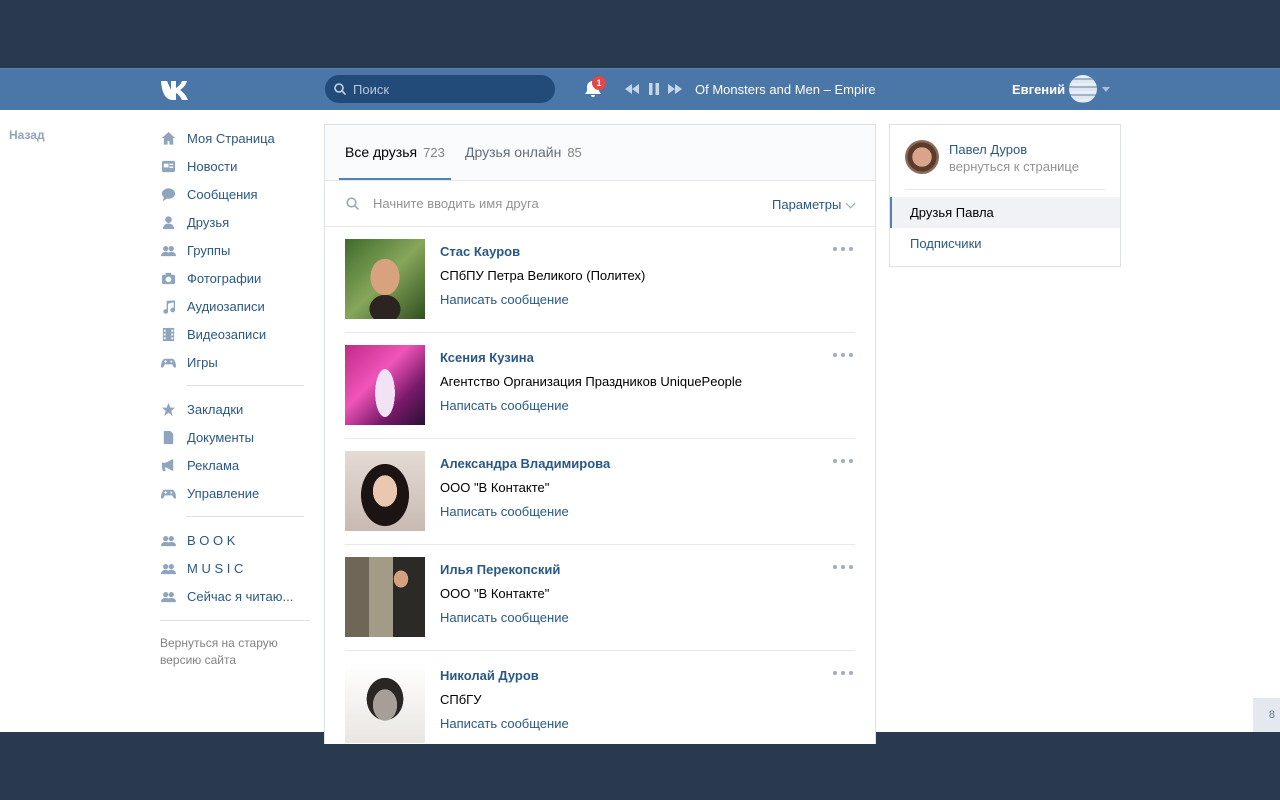 This screenshot has height=800, width=1280. Describe the element at coordinates (168, 278) in the screenshot. I see `camera-icon` at that location.